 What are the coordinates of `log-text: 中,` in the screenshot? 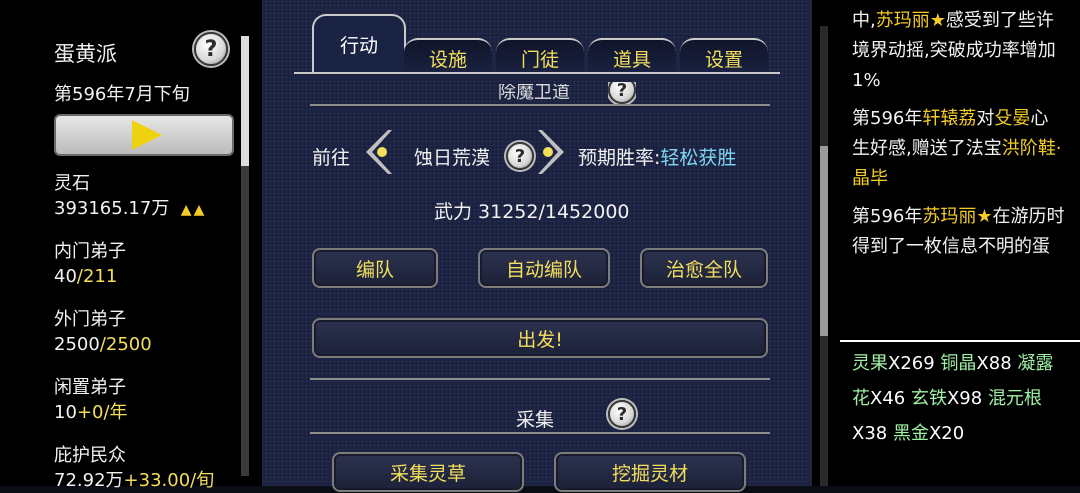 It's located at (864, 20).